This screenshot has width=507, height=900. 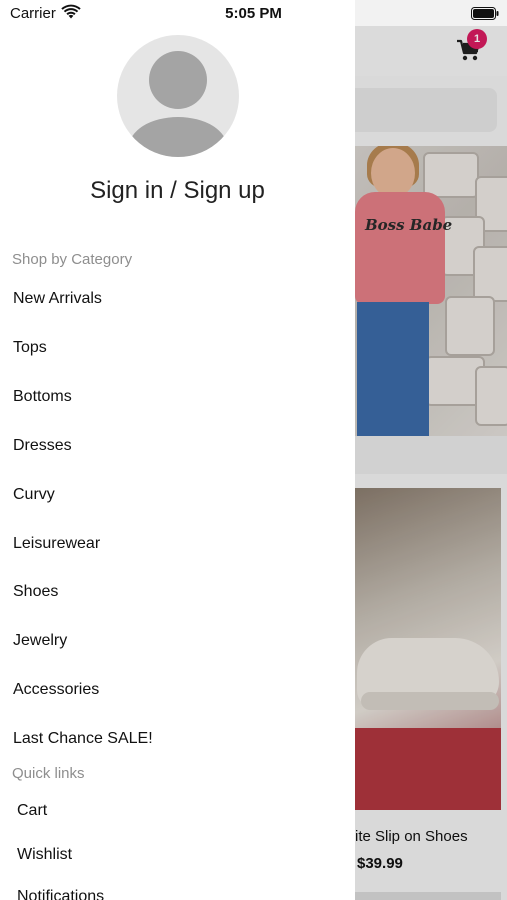 I want to click on category-item-leisurewear: Leisurewear, so click(x=56, y=544).